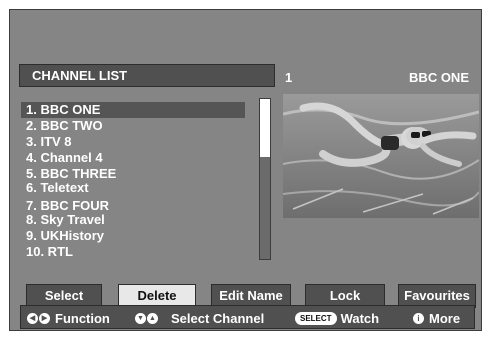 This screenshot has width=484, height=341. I want to click on channel-item-1: 1. BBC ONE, so click(133, 110).